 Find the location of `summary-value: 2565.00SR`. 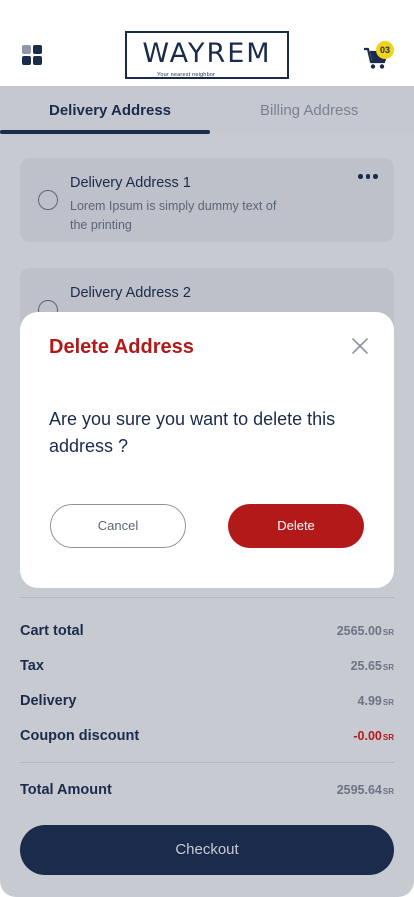

summary-value: 2565.00SR is located at coordinates (365, 631).